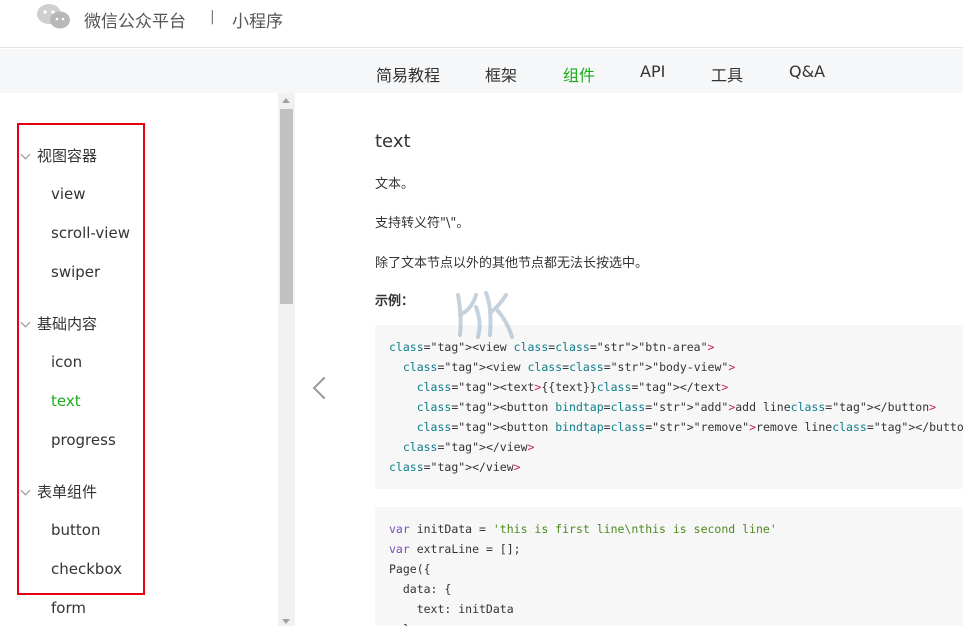 The image size is (963, 626). Describe the element at coordinates (807, 71) in the screenshot. I see `nav-qa: Q&A` at that location.